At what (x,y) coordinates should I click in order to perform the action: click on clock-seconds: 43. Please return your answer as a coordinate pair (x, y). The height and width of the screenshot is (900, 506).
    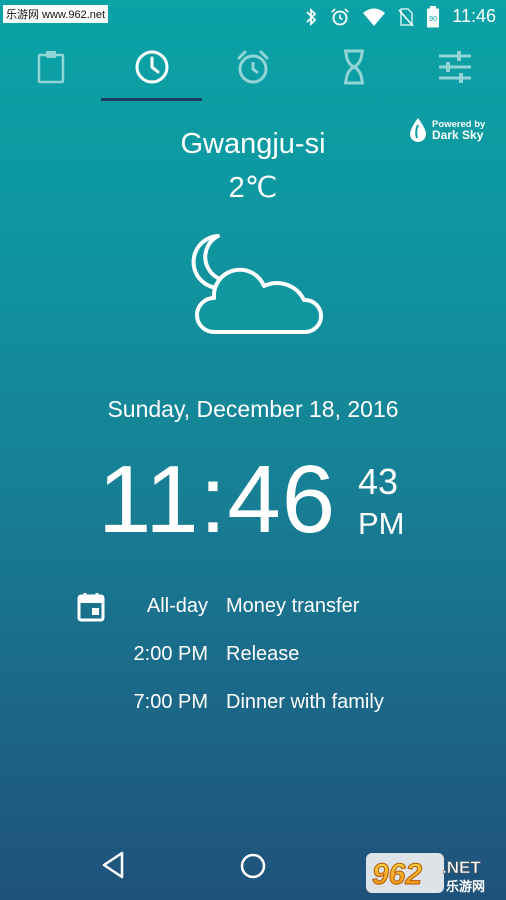
    Looking at the image, I should click on (378, 481).